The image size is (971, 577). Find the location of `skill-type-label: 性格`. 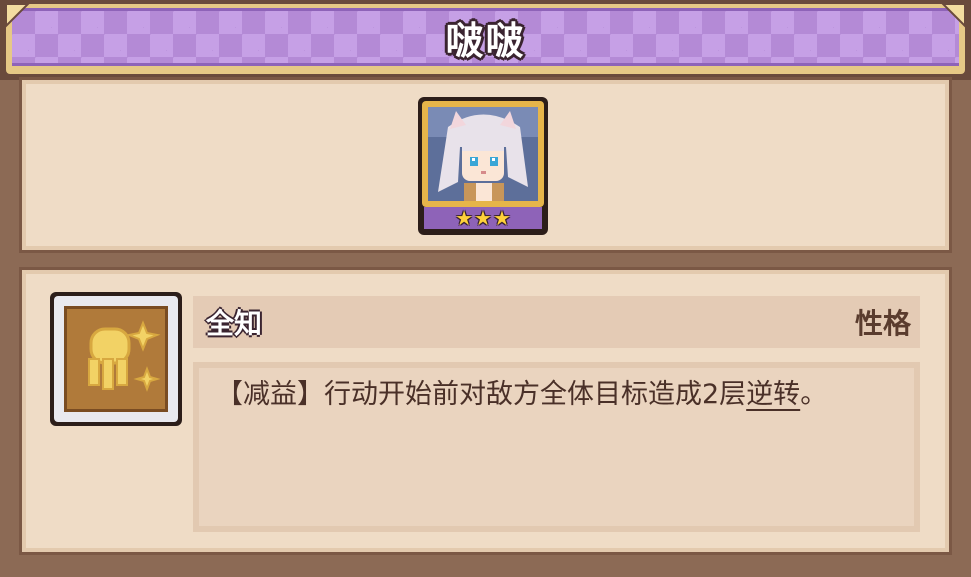

skill-type-label: 性格 is located at coordinates (882, 323).